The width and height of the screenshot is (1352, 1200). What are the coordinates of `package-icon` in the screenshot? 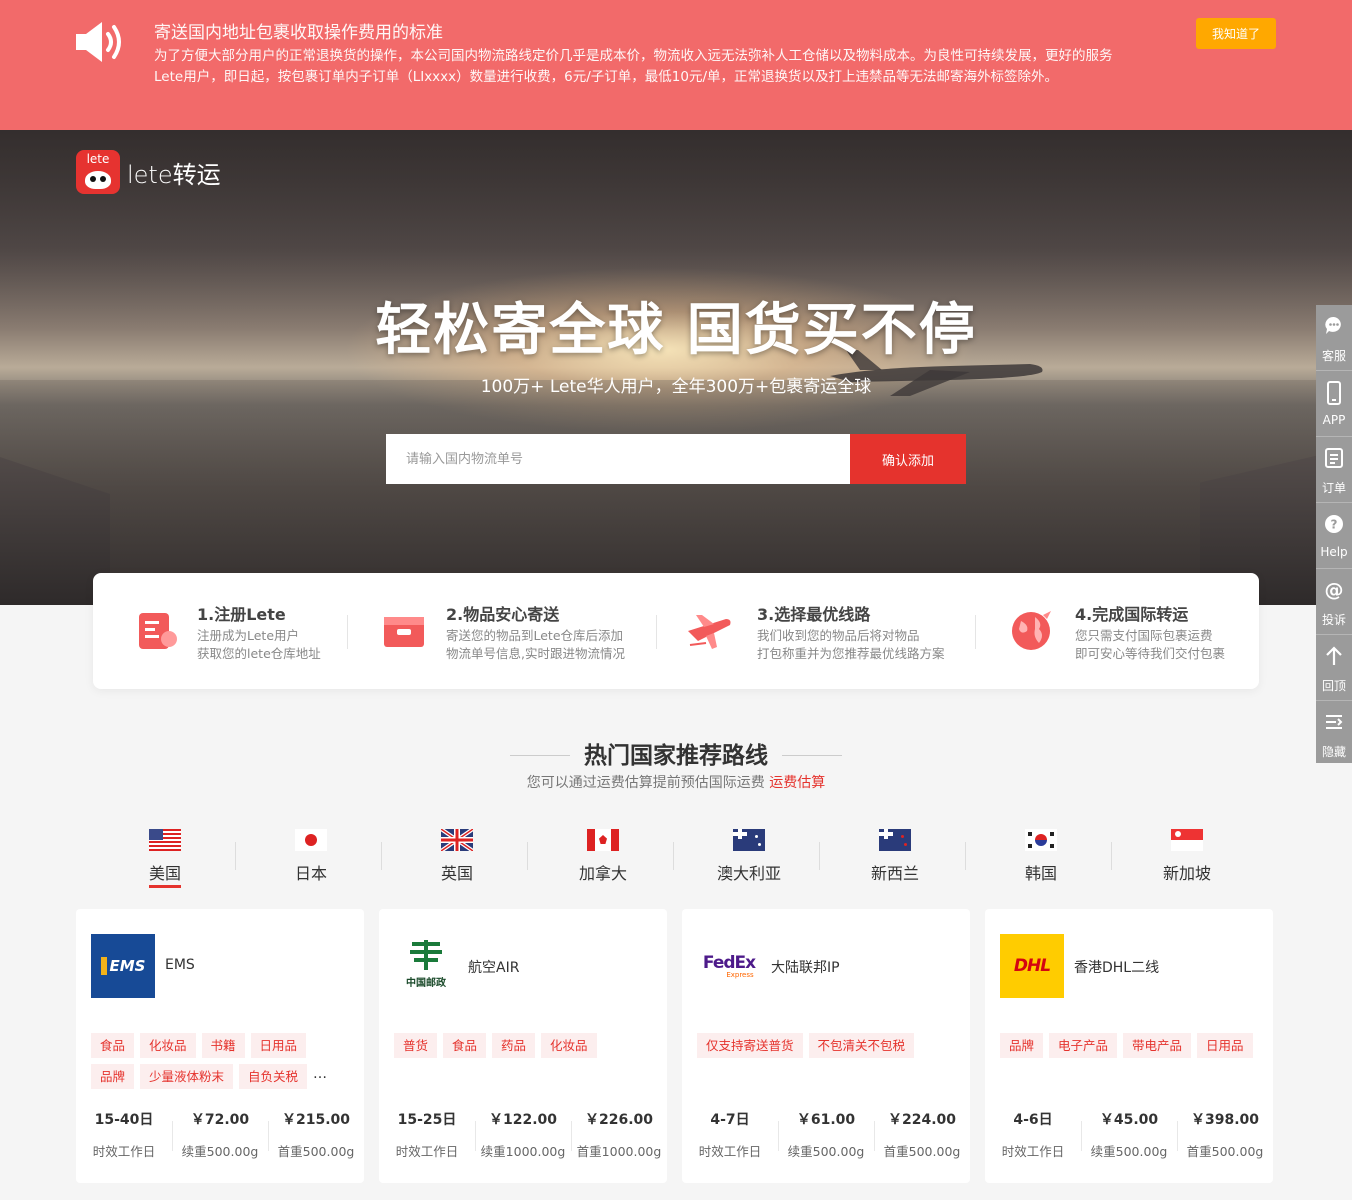 It's located at (404, 632).